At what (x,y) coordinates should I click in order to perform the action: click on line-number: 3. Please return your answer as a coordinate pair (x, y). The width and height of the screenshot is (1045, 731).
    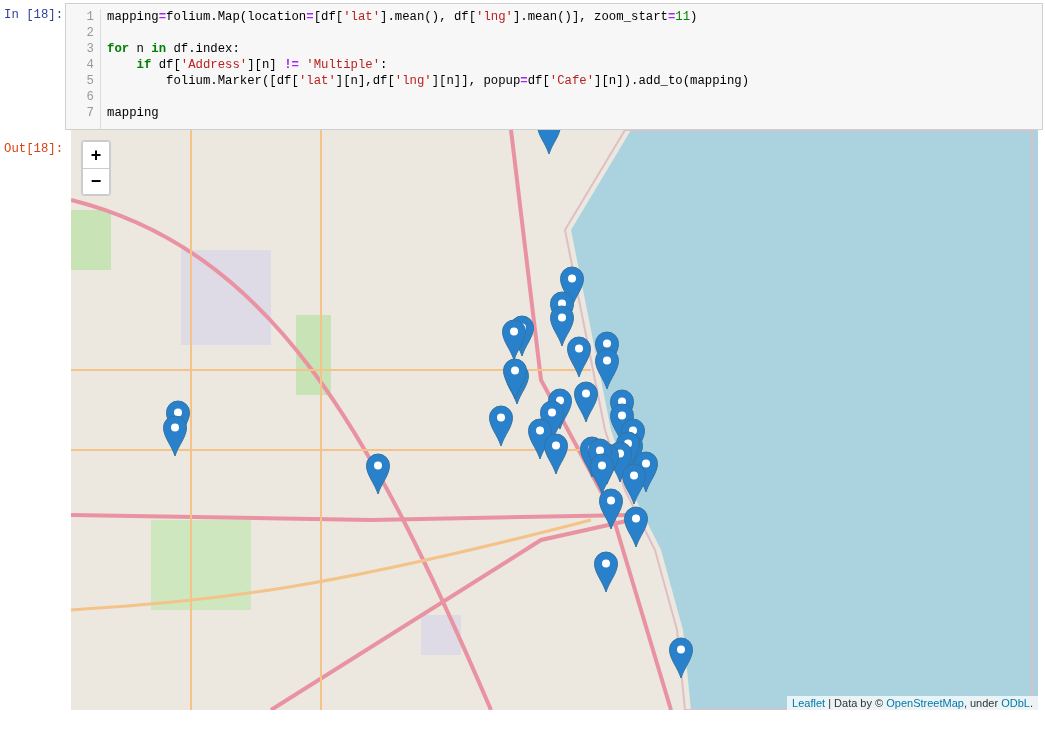
    Looking at the image, I should click on (89, 49).